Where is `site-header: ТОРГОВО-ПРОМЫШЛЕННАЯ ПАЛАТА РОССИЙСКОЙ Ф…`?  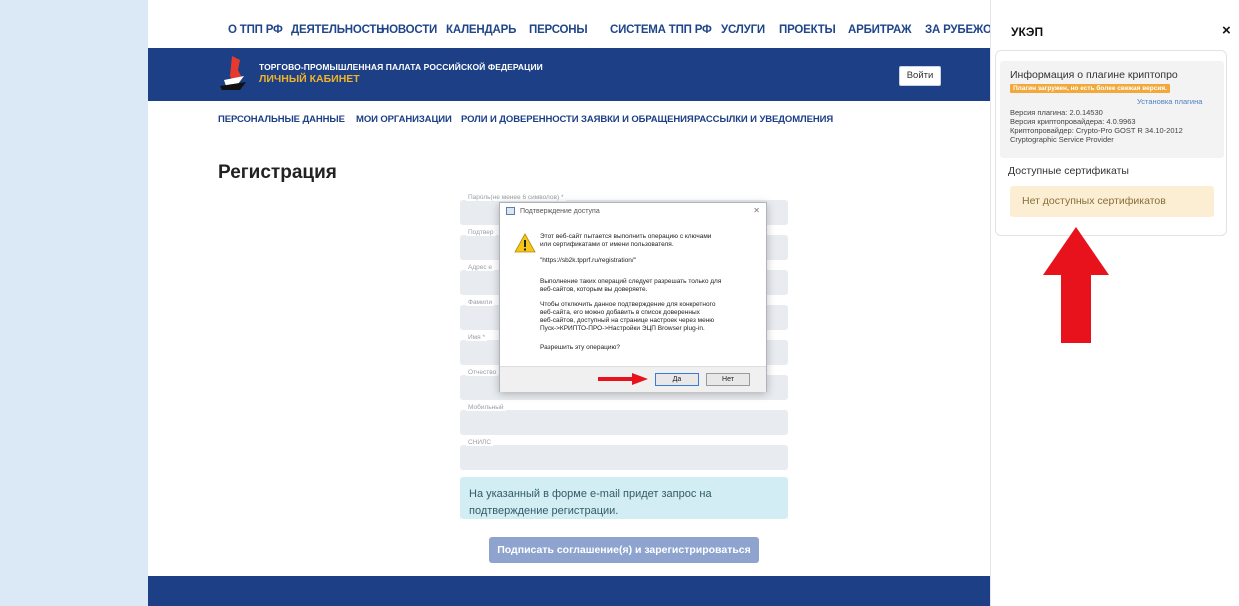 site-header: ТОРГОВО-ПРОМЫШЛЕННАЯ ПАЛАТА РОССИЙСКОЙ Ф… is located at coordinates (569, 74).